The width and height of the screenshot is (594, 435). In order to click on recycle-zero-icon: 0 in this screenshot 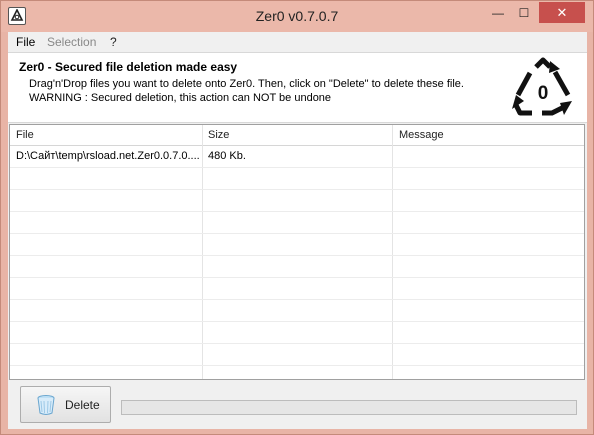, I will do `click(542, 86)`.